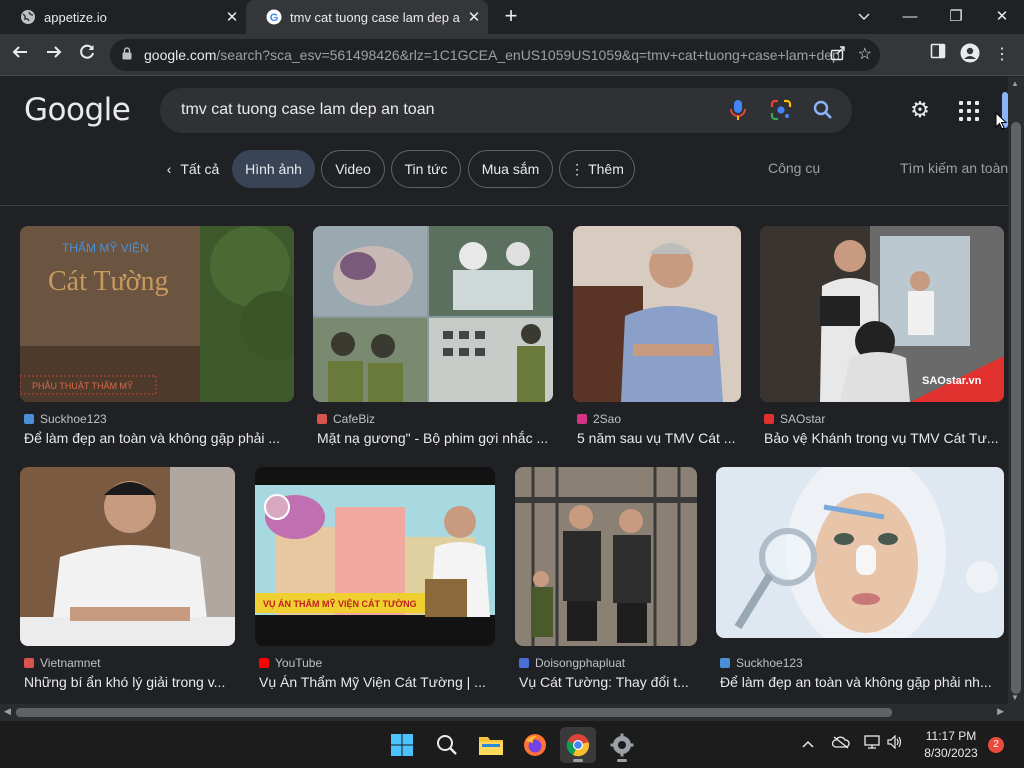  Describe the element at coordinates (180, 55) in the screenshot. I see `url-host: google.com` at that location.